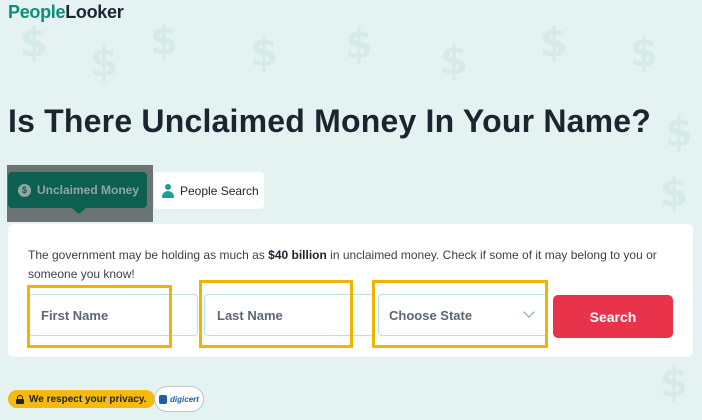  I want to click on first-name-input, so click(118, 315).